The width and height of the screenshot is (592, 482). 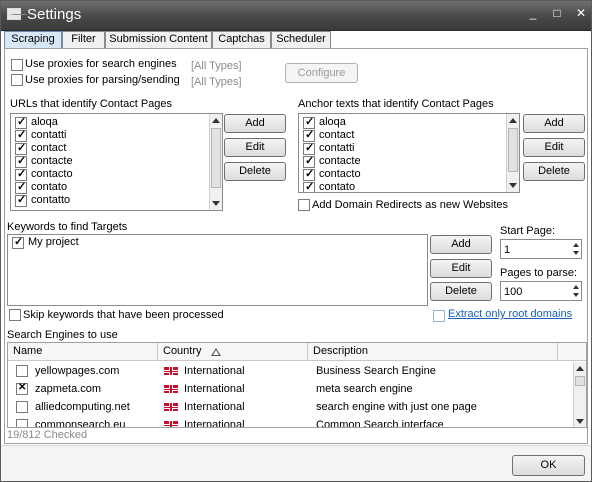 What do you see at coordinates (296, 16) in the screenshot?
I see `title-bar: Settings _ □ ✕` at bounding box center [296, 16].